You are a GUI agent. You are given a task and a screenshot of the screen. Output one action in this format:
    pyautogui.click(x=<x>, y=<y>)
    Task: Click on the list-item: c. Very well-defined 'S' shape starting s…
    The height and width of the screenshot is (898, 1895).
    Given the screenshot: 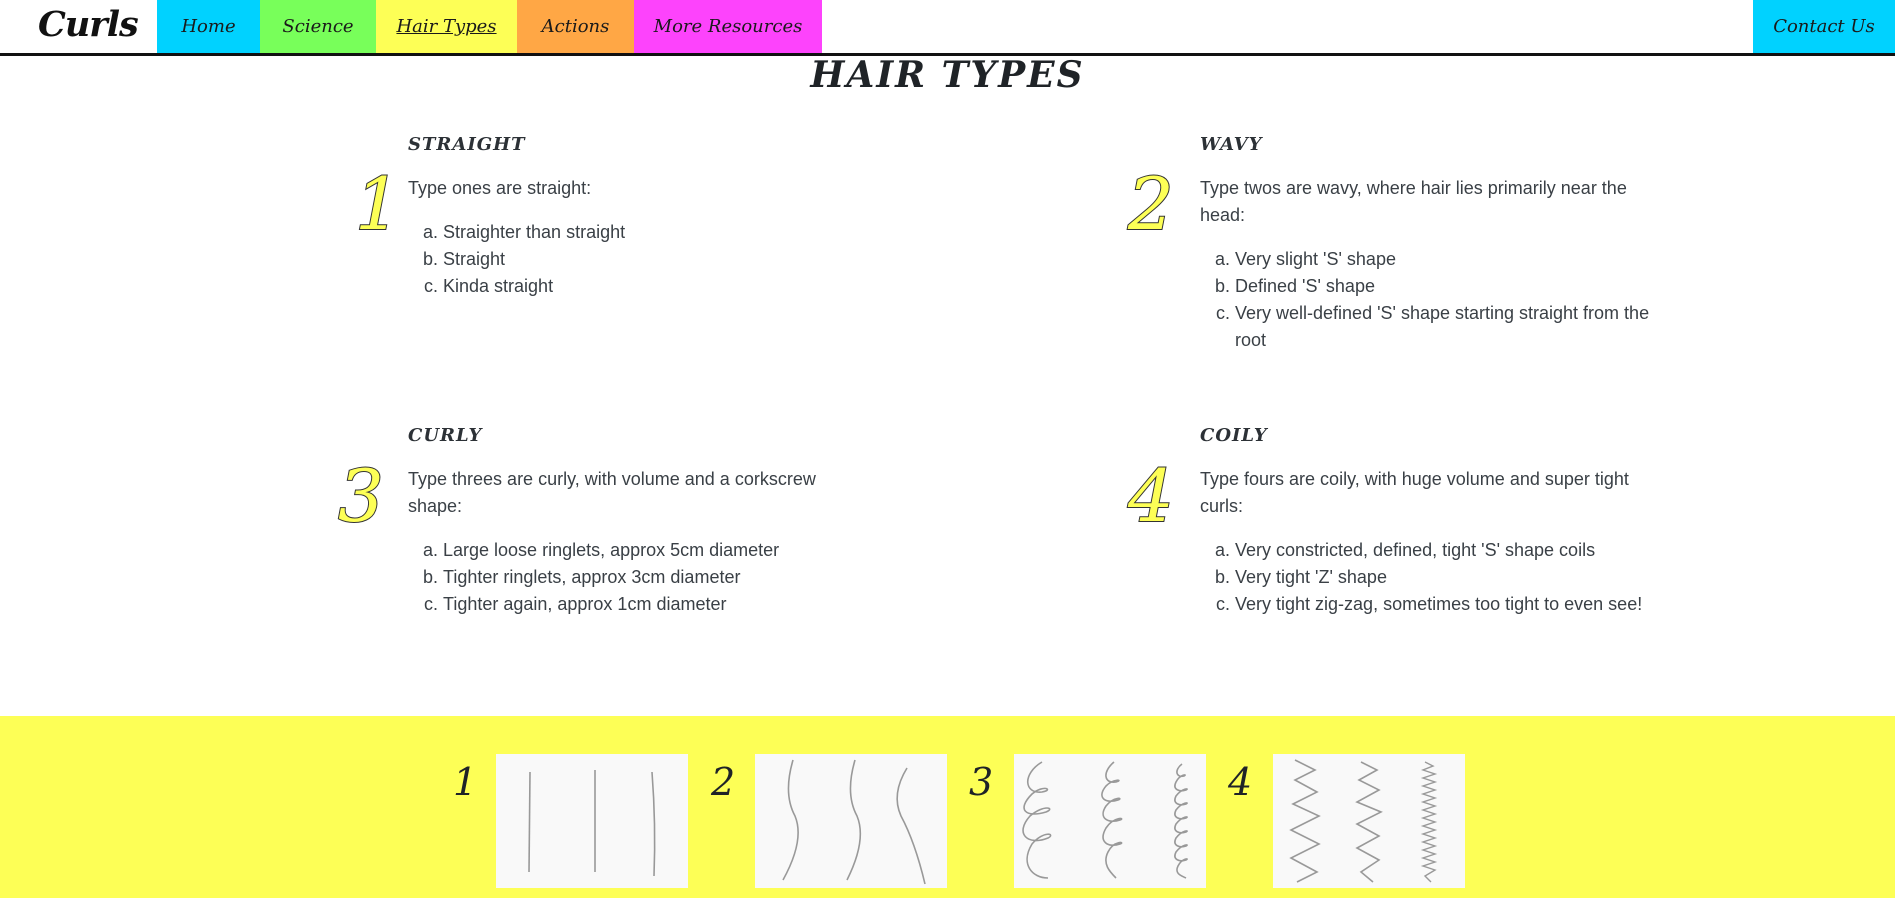 What is the action you would take?
    pyautogui.click(x=1432, y=326)
    